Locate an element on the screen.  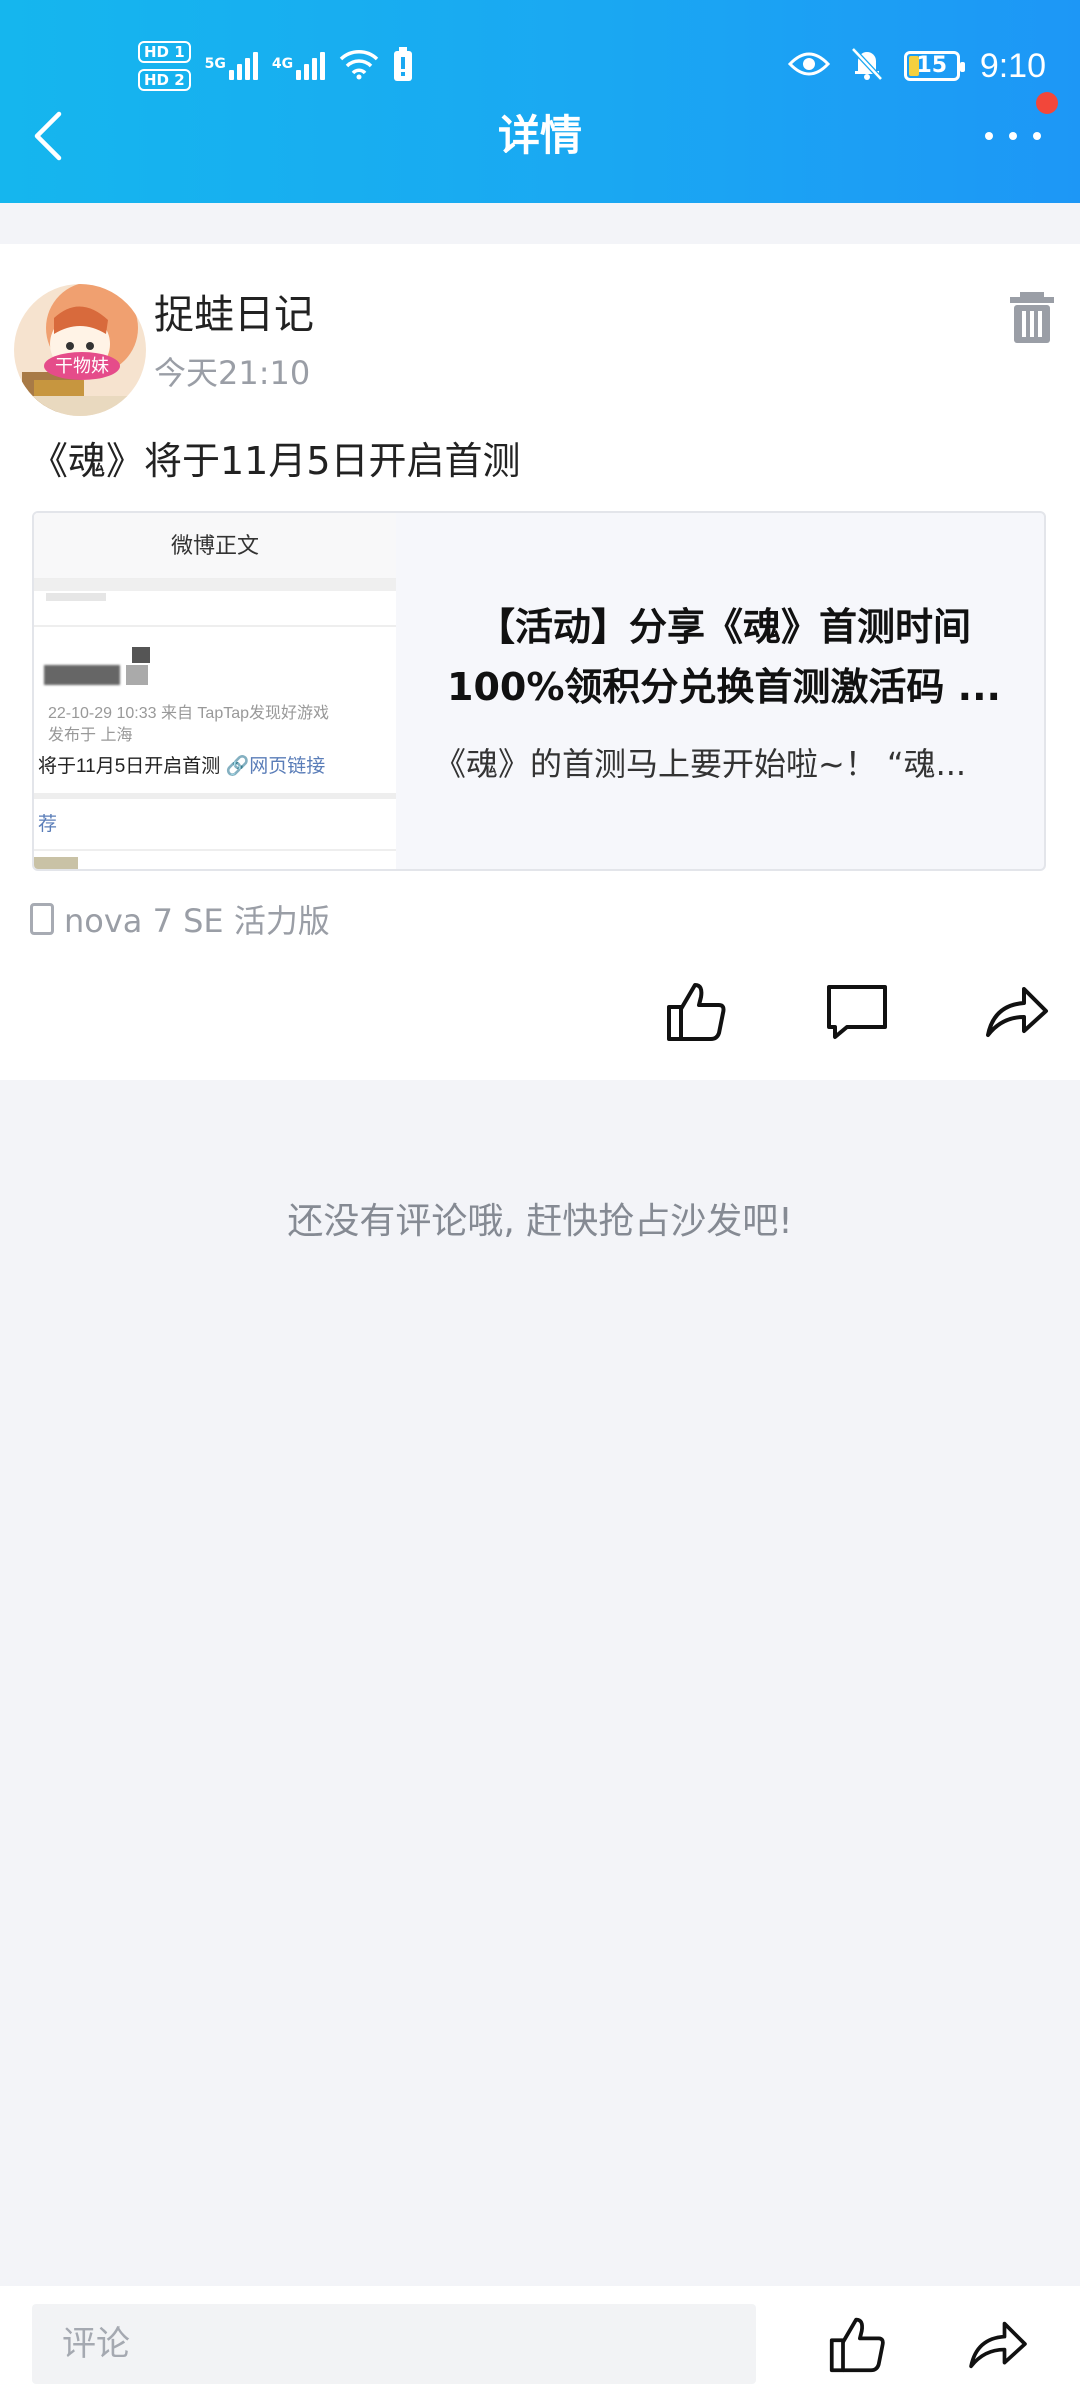
eye-icon is located at coordinates (808, 66).